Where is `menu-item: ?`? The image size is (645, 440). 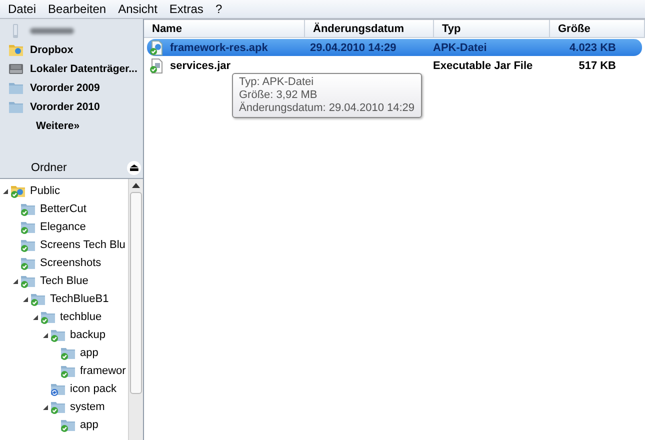 menu-item: ? is located at coordinates (218, 9).